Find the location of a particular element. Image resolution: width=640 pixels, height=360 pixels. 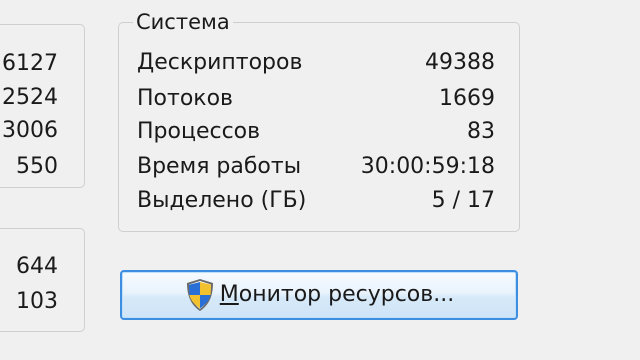

system-group-title: Система is located at coordinates (183, 22).